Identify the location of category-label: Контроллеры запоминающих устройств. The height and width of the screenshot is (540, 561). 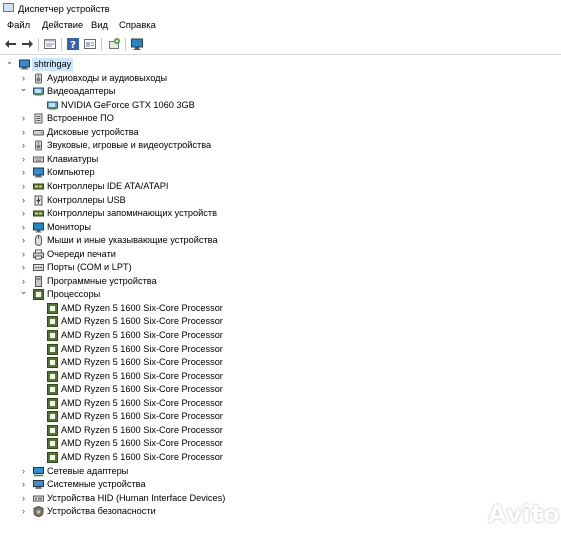
(132, 213).